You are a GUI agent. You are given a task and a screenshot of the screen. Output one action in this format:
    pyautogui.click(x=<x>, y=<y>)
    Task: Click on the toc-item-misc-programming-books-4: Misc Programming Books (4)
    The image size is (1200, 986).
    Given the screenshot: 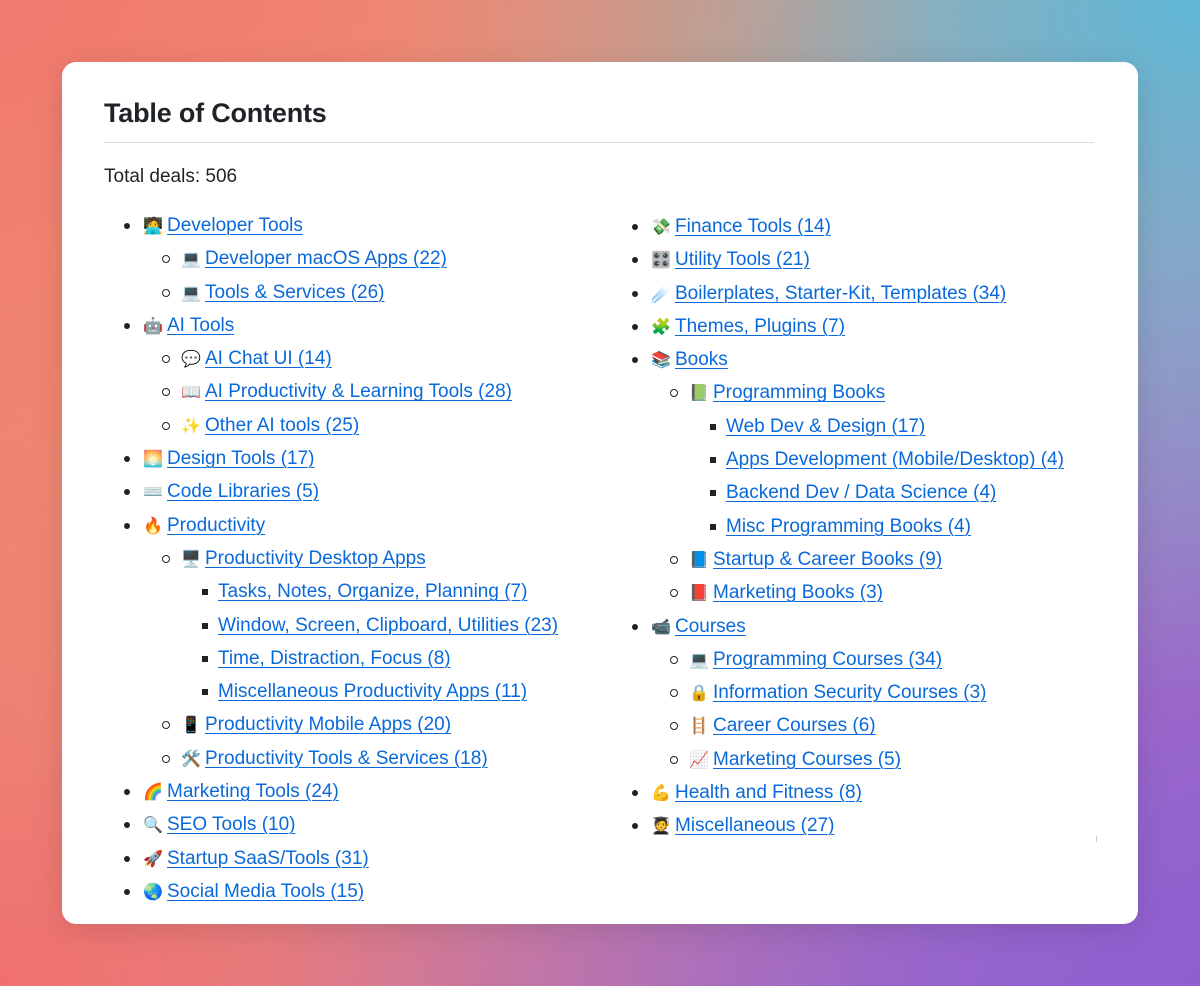 What is the action you would take?
    pyautogui.click(x=848, y=529)
    